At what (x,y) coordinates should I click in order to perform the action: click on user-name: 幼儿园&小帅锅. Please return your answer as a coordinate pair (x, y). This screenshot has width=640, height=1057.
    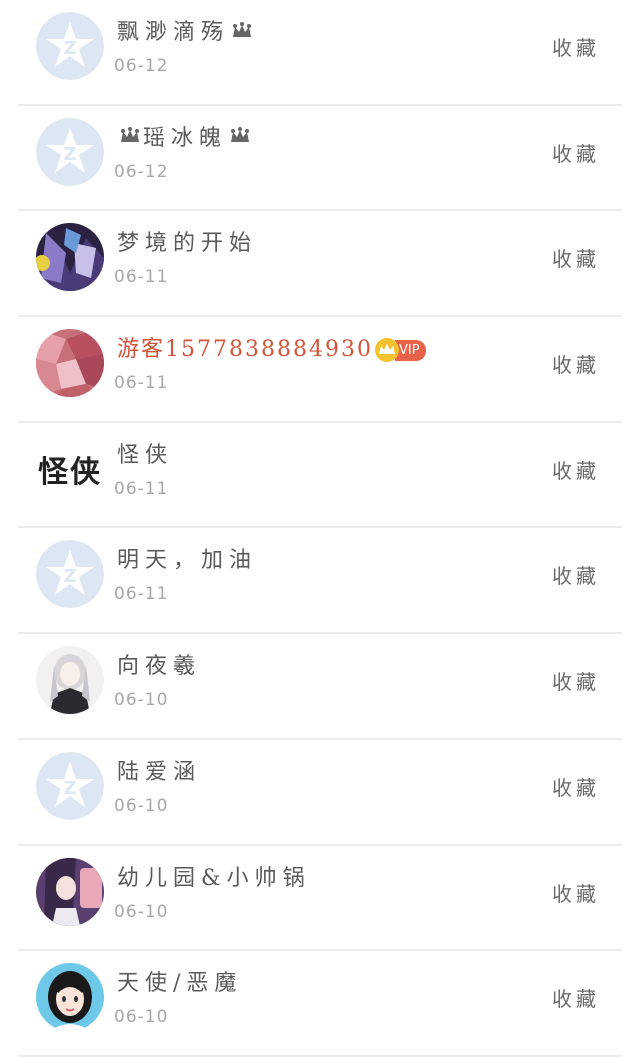
    Looking at the image, I should click on (214, 878).